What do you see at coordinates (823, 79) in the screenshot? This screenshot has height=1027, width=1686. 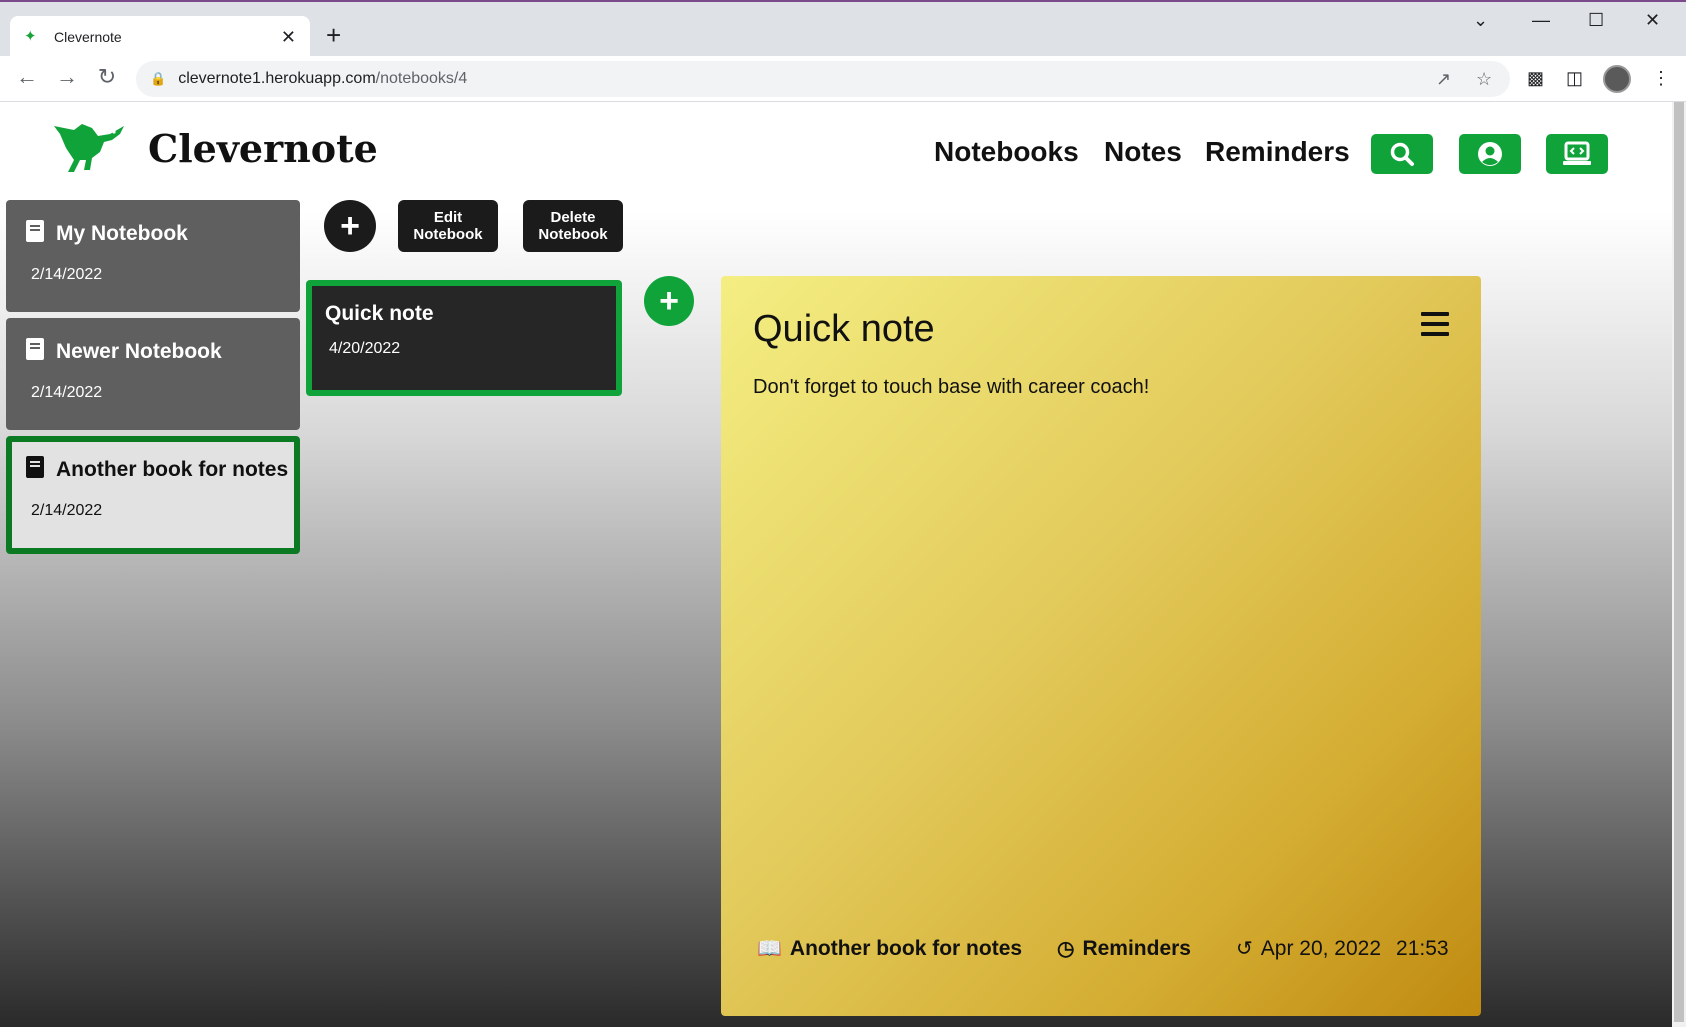 I see `address-bar: 🔒 clevernote1.herokuapp.com/notebooks/4` at bounding box center [823, 79].